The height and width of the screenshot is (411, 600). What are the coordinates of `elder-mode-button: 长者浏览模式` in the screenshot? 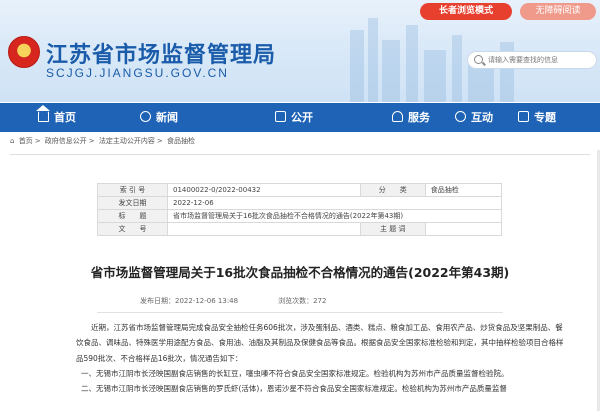 It's located at (466, 11).